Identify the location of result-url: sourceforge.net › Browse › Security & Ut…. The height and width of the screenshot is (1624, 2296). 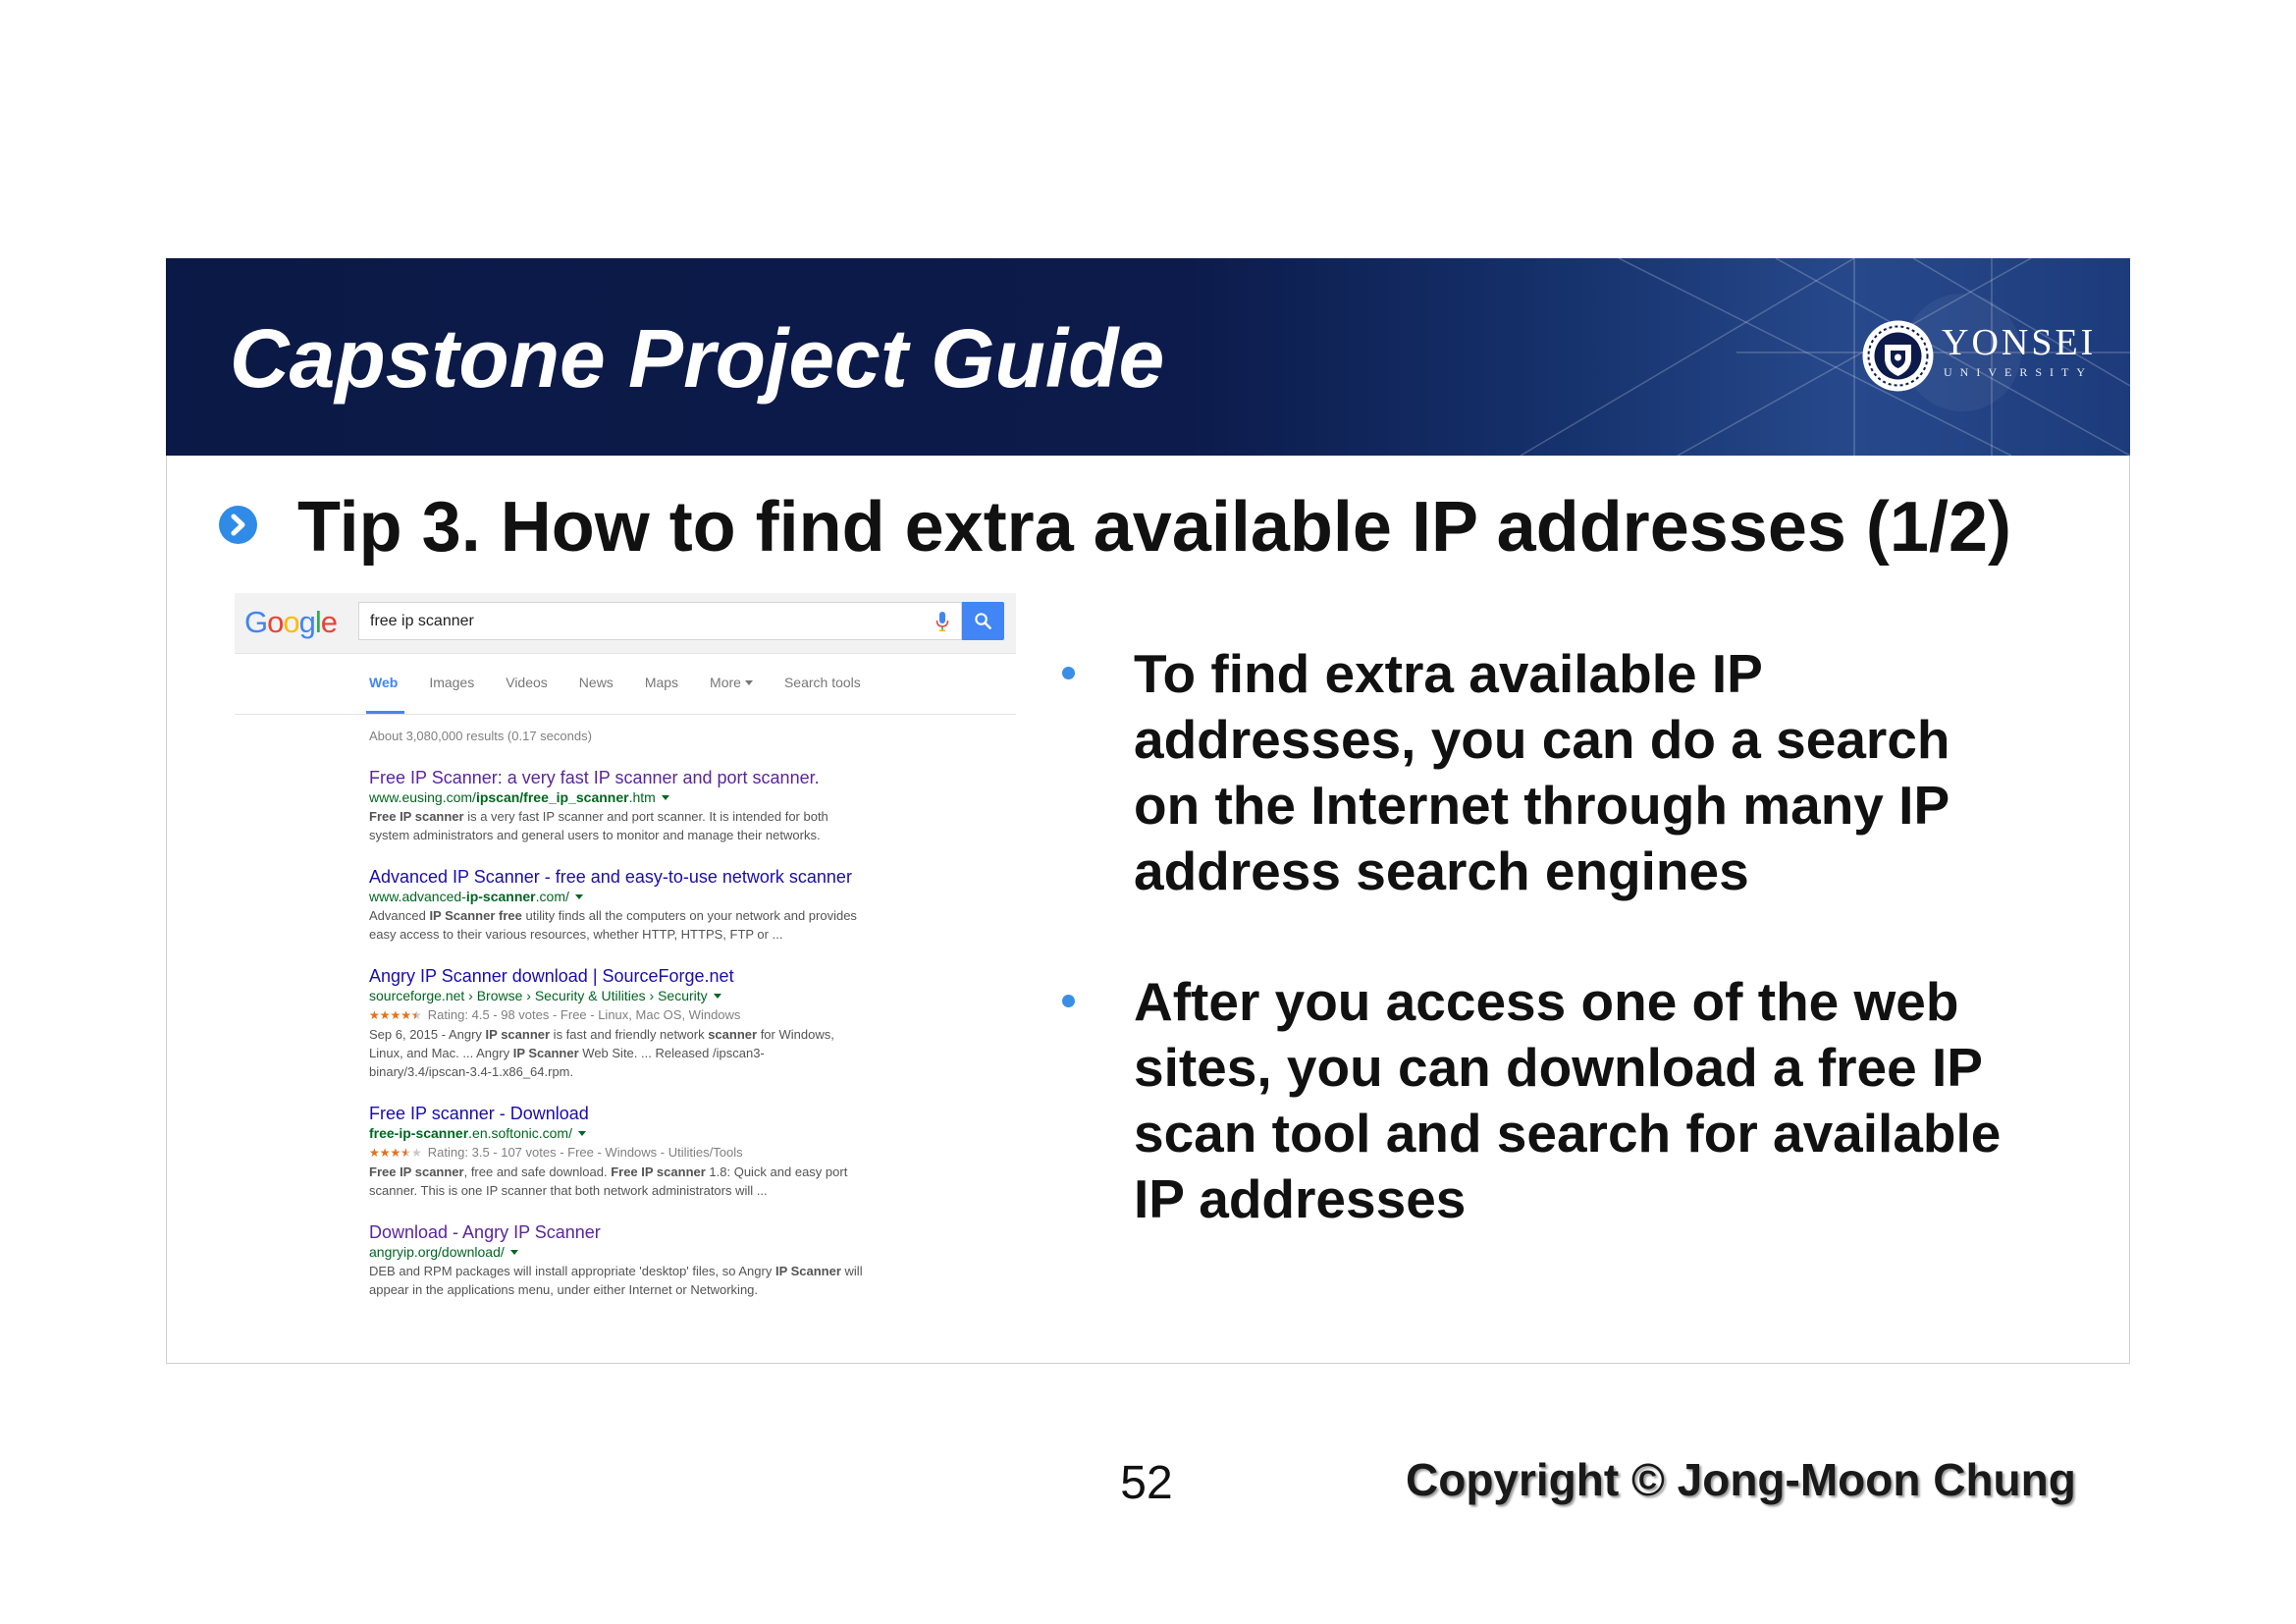
(688, 996).